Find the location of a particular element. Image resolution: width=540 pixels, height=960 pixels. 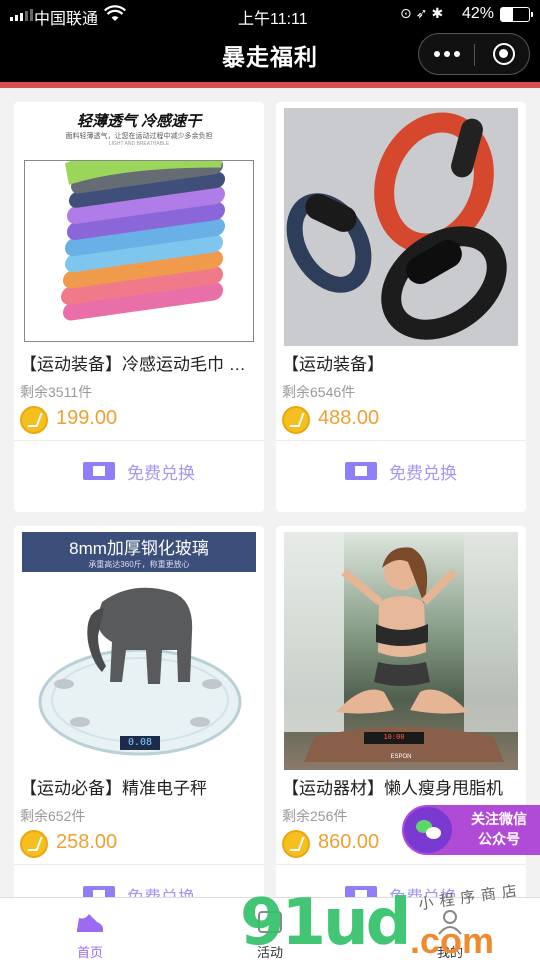

device-display: 10:00 is located at coordinates (394, 737).